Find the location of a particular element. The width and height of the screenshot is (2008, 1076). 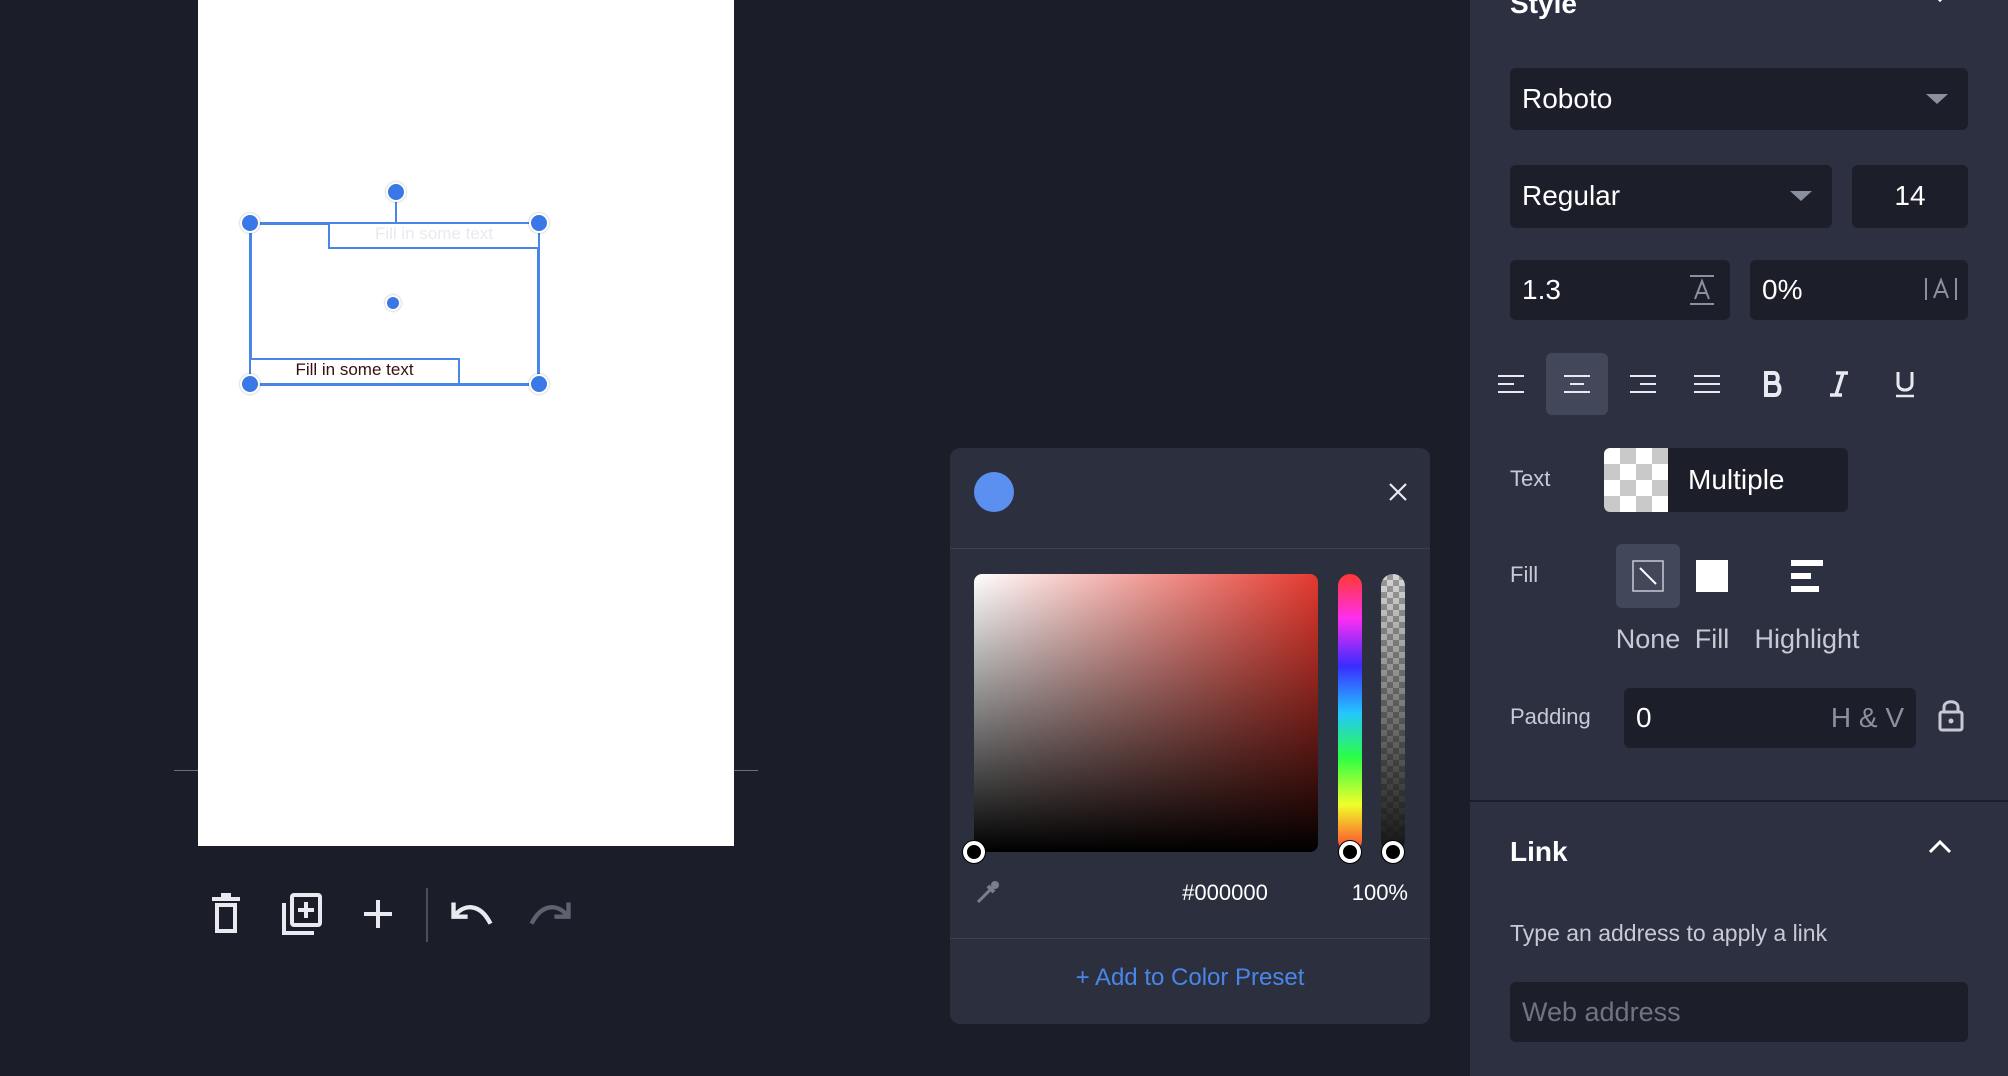

font-size-value: 14 is located at coordinates (1910, 195).